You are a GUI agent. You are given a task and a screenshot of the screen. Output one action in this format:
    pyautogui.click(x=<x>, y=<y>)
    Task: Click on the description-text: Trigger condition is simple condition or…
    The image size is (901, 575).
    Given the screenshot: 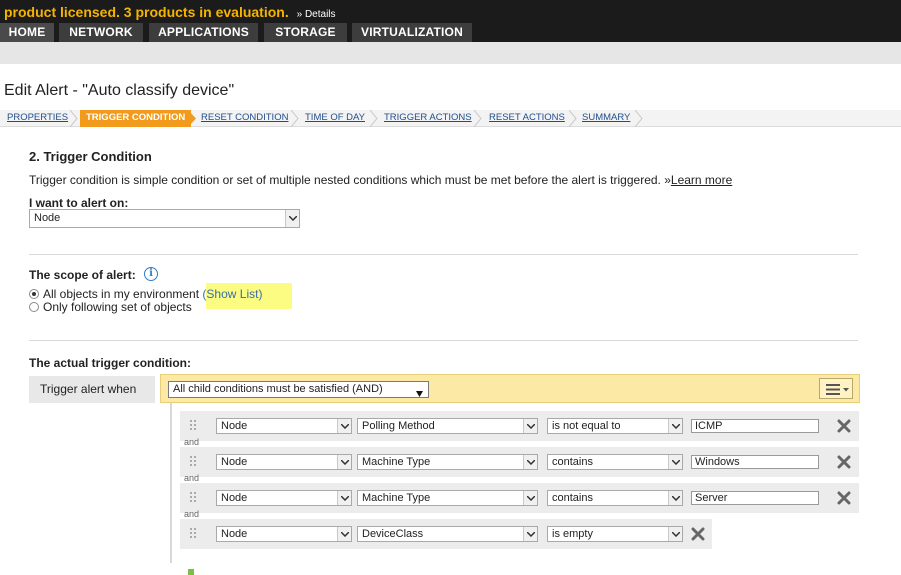 What is the action you would take?
    pyautogui.click(x=350, y=180)
    